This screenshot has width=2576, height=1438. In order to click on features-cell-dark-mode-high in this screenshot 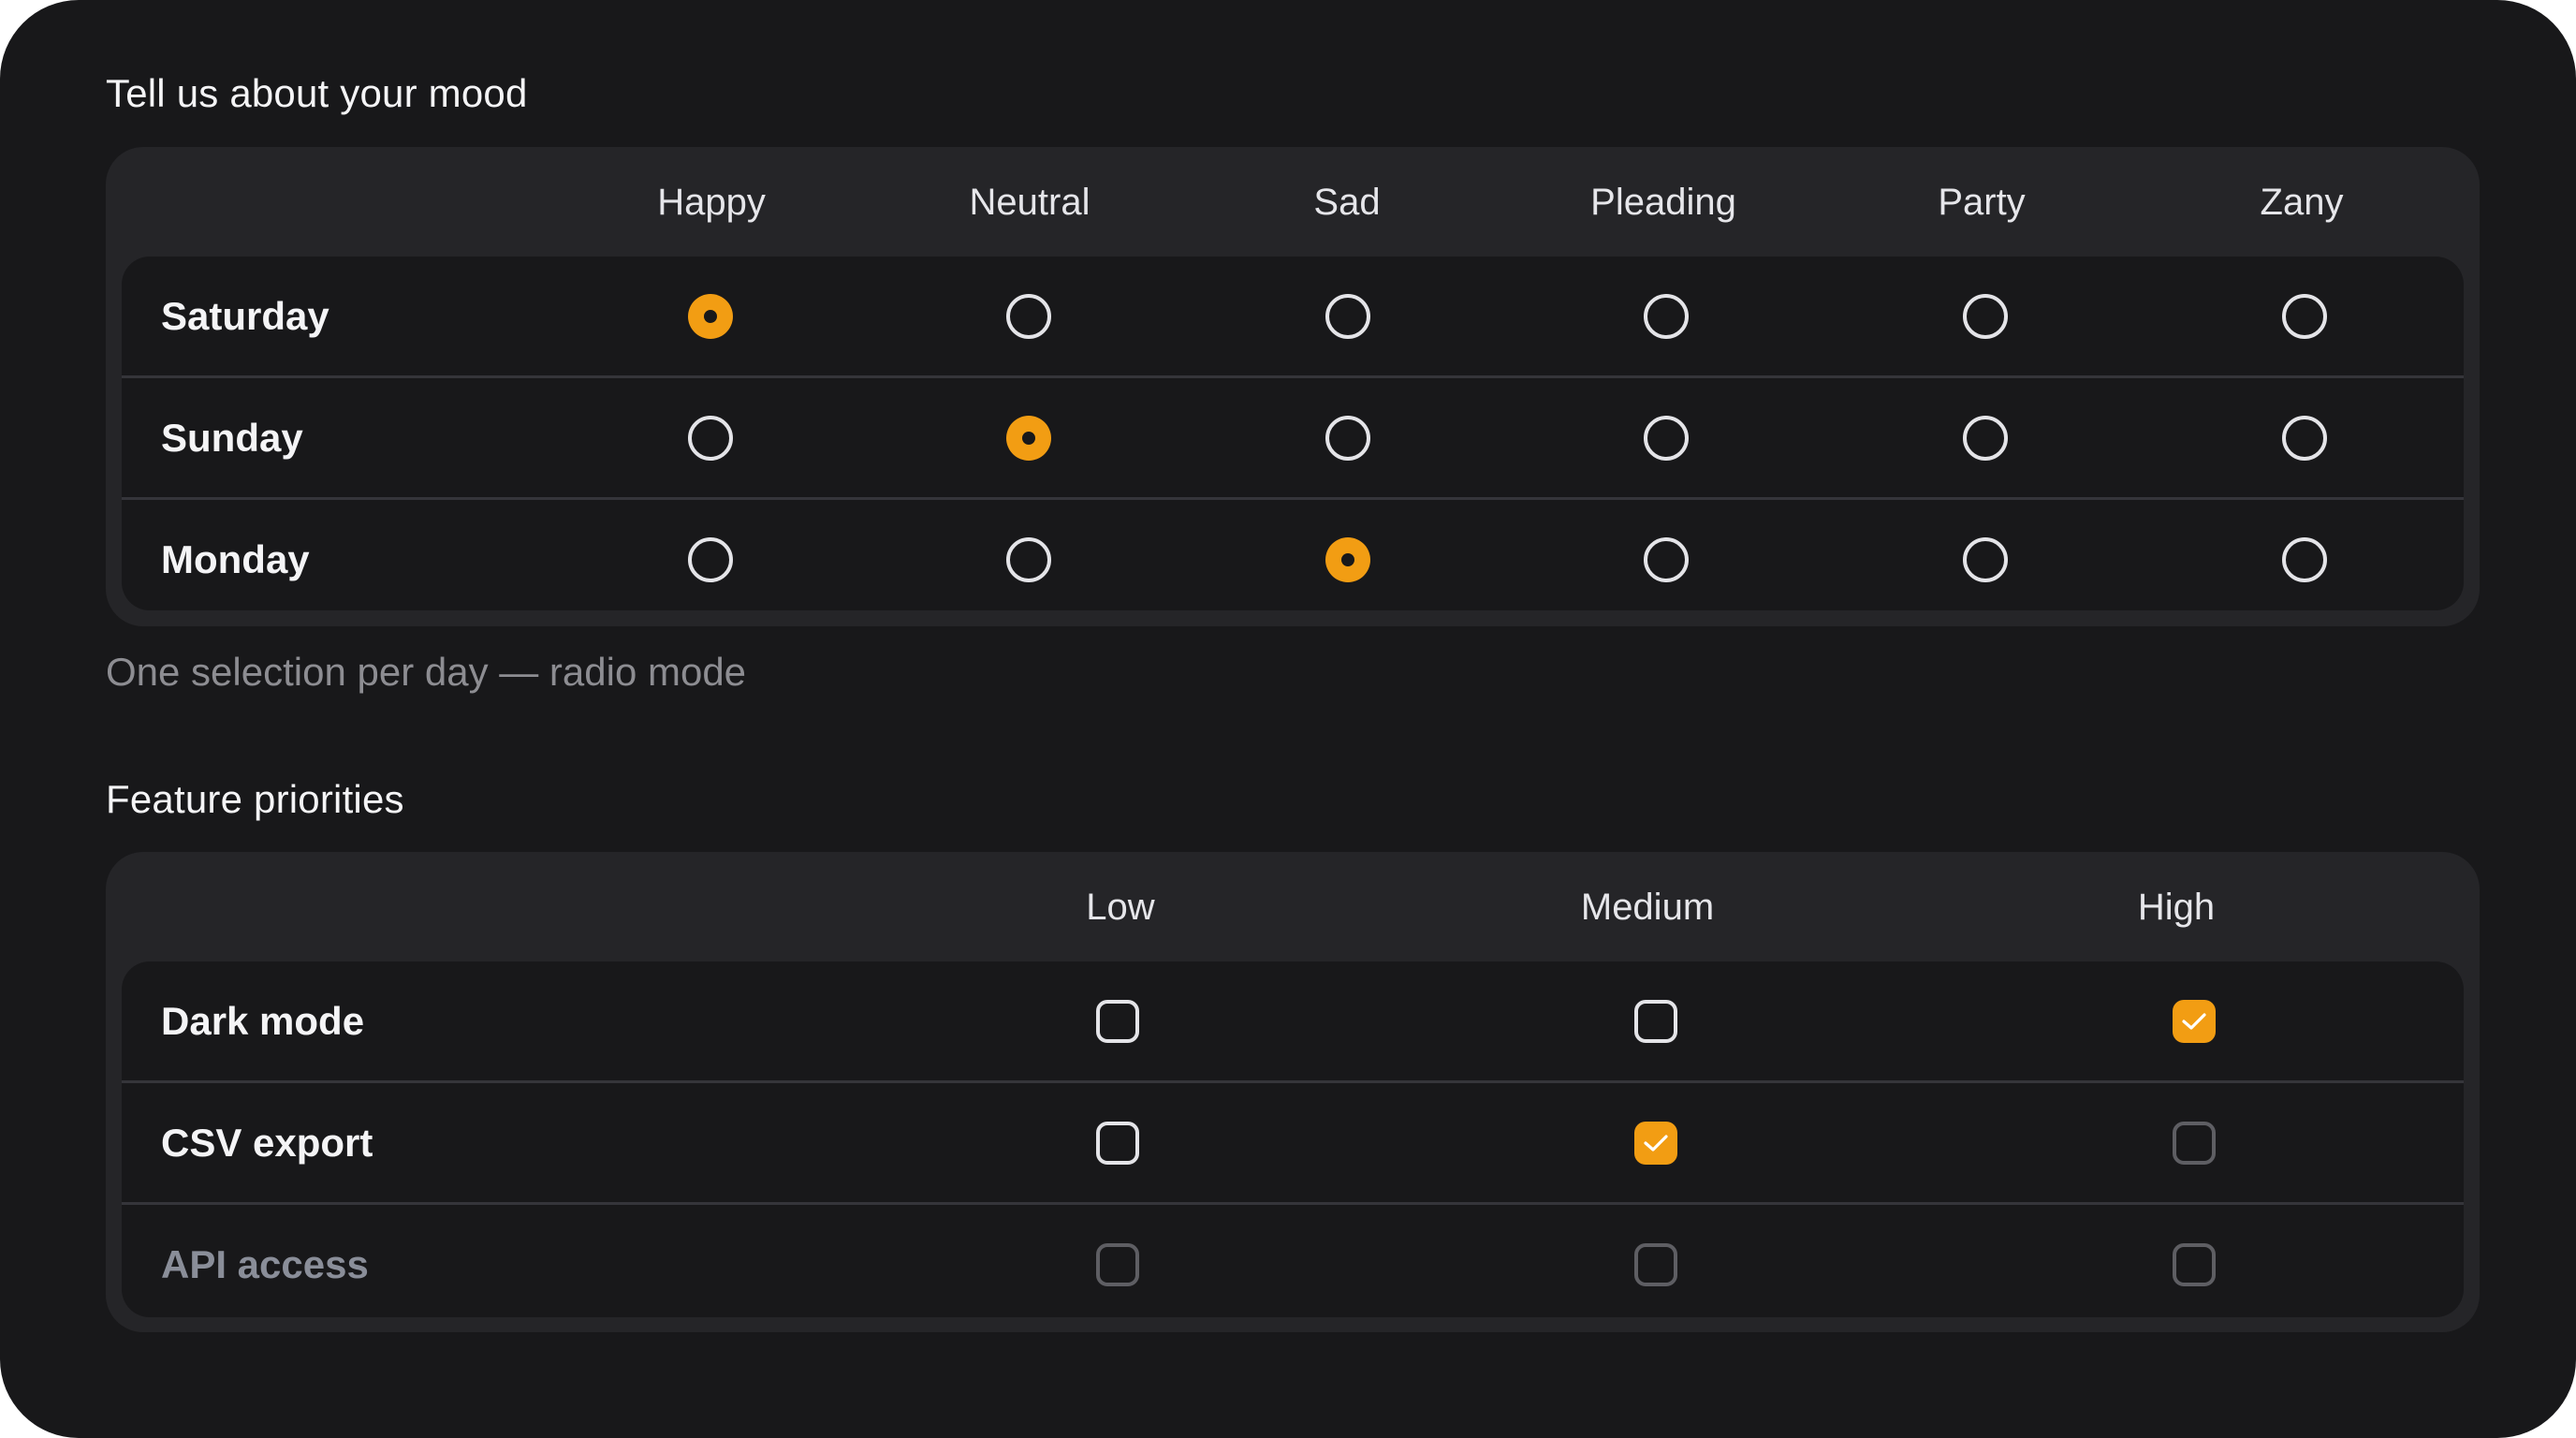, I will do `click(2194, 1020)`.